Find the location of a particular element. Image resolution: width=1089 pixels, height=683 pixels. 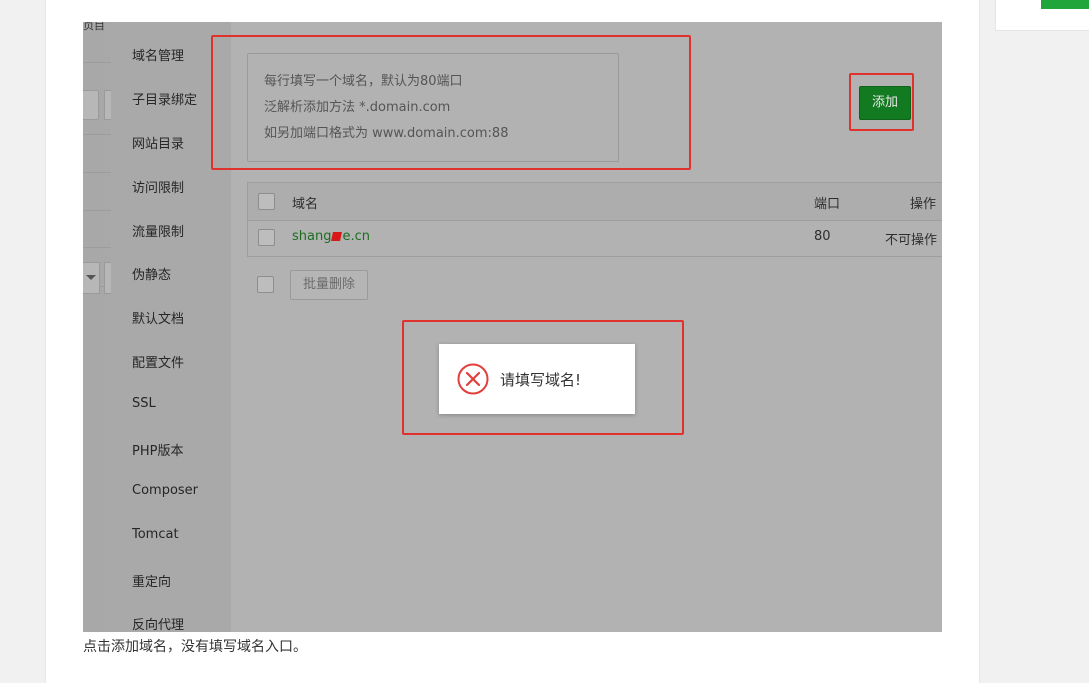

background-button is located at coordinates (91, 105).